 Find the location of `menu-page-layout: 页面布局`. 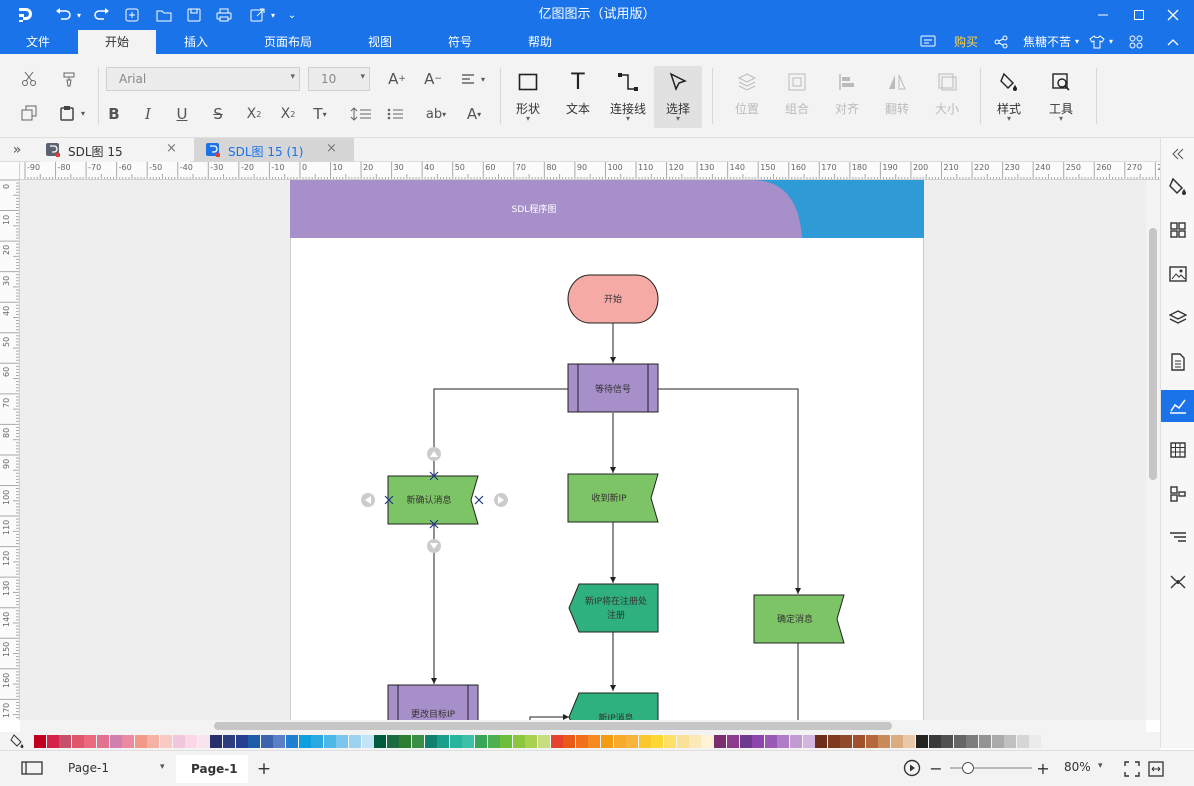

menu-page-layout: 页面布局 is located at coordinates (288, 42).